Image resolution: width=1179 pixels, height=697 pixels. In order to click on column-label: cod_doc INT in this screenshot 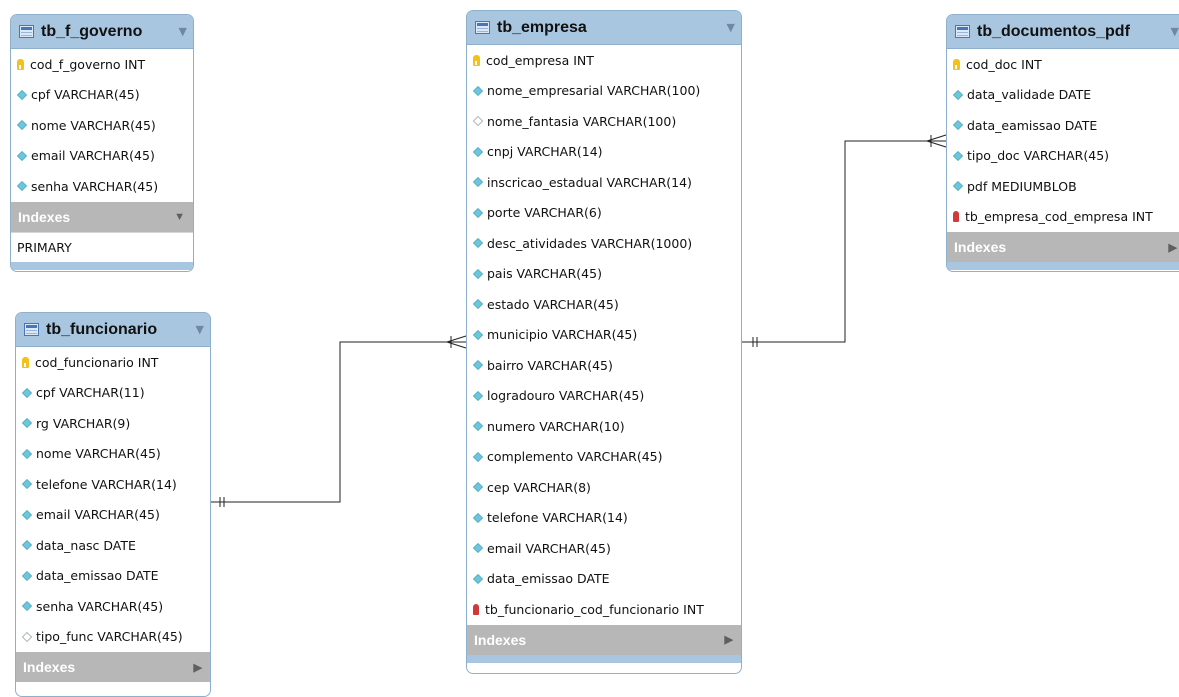, I will do `click(1004, 64)`.